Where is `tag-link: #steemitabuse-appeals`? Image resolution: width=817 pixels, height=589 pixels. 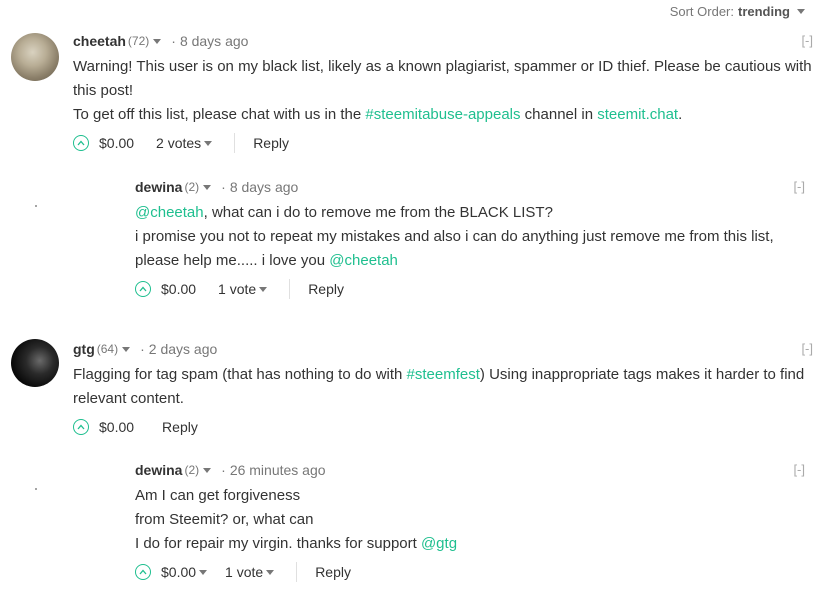
tag-link: #steemitabuse-appeals is located at coordinates (442, 114).